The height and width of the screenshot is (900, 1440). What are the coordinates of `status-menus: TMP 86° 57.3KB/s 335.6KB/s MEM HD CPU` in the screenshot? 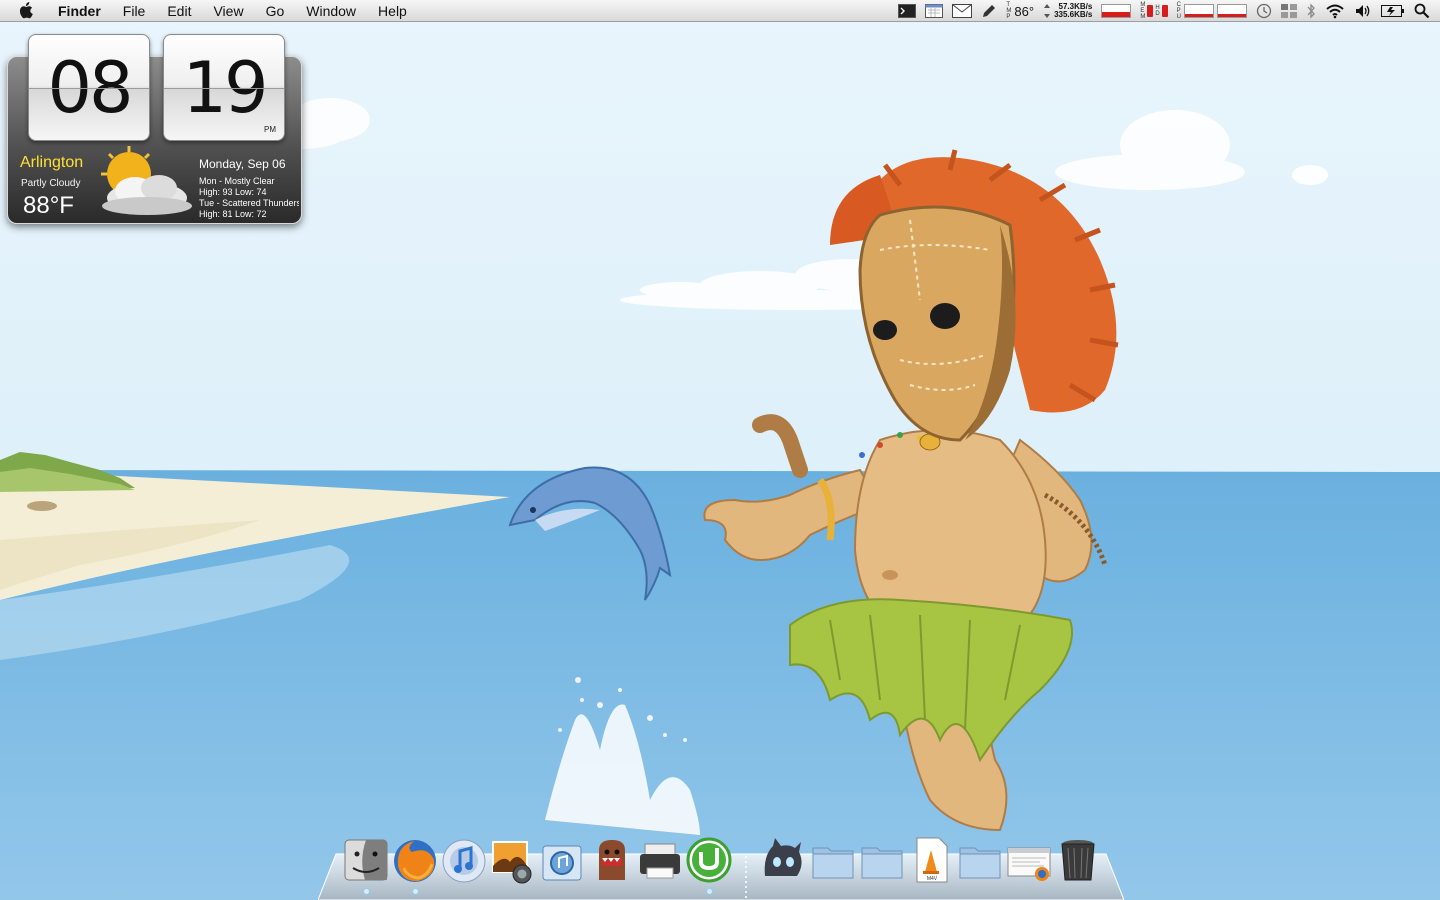 It's located at (1164, 11).